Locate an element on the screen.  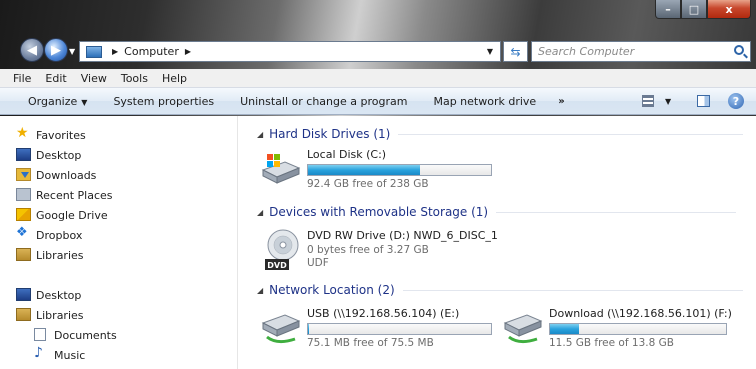
search-box is located at coordinates (641, 51).